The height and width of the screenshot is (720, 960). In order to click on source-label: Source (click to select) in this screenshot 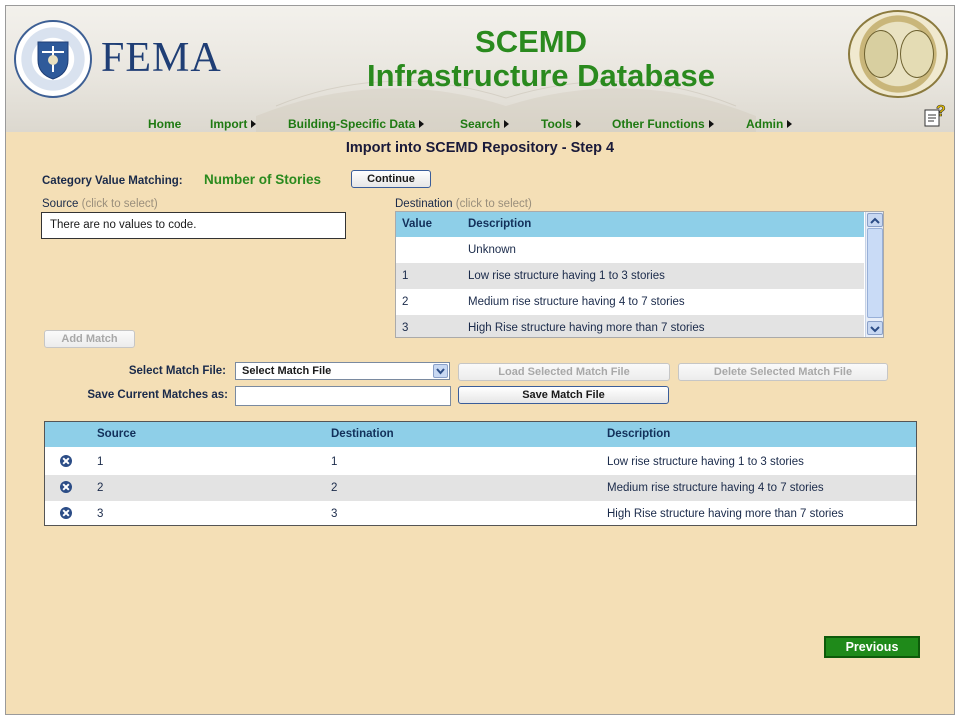, I will do `click(100, 204)`.